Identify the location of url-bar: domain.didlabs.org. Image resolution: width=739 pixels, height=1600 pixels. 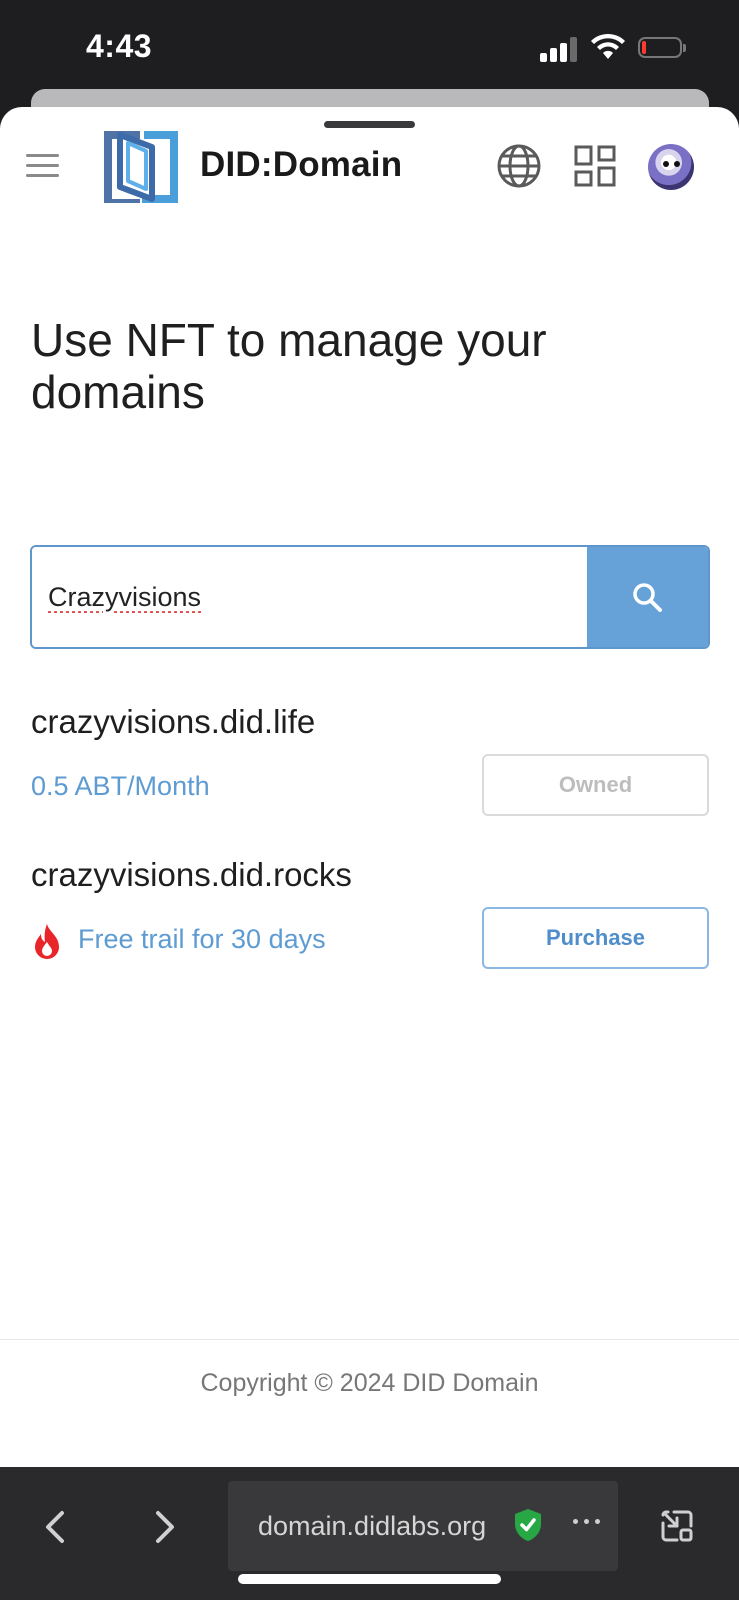
(423, 1526).